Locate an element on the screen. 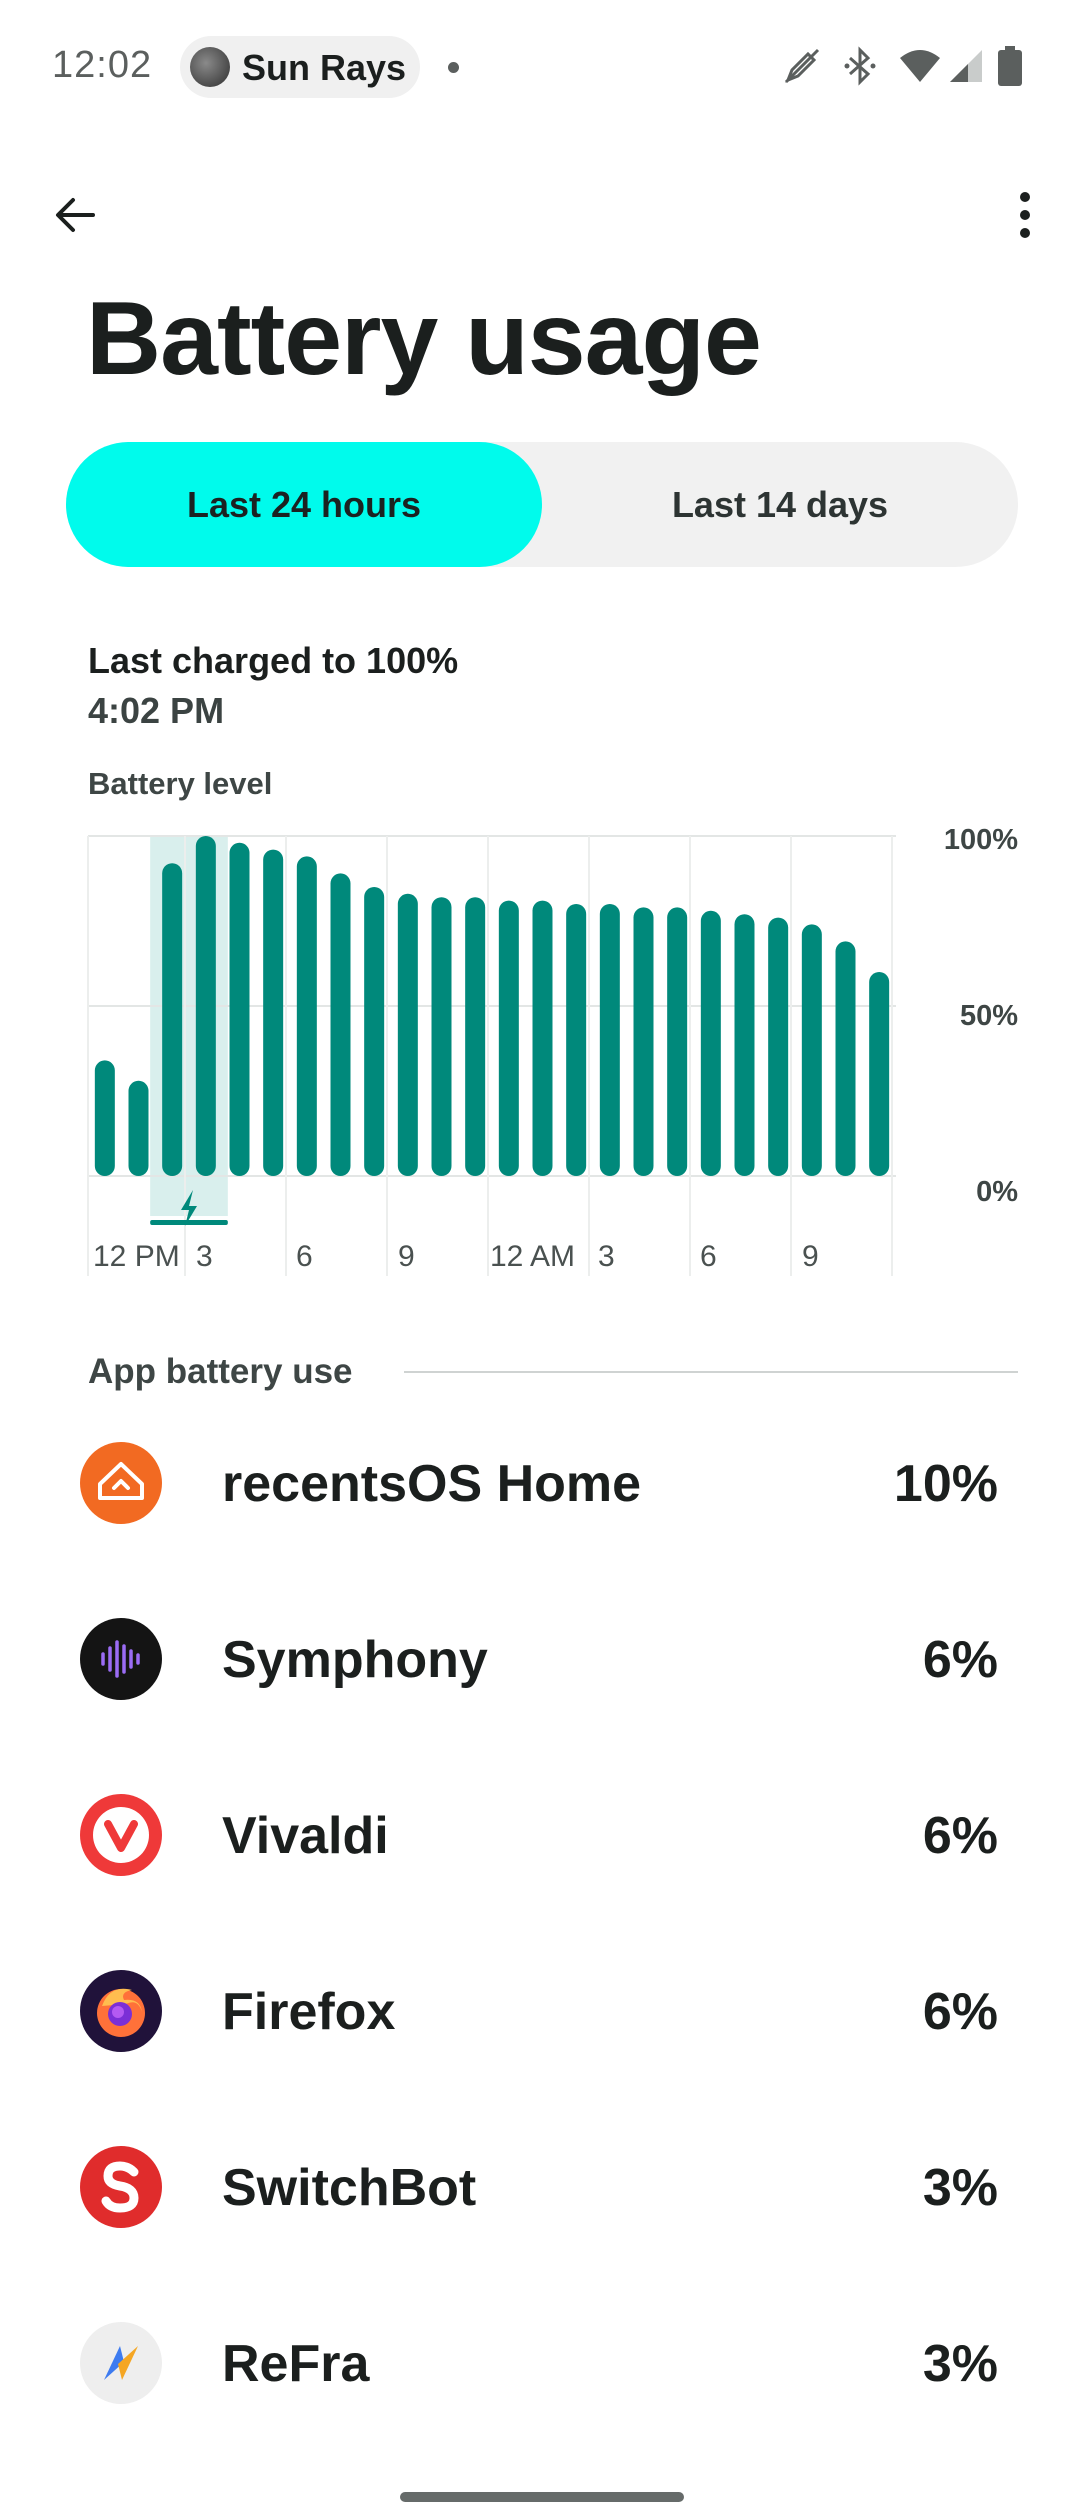  firefox-icon is located at coordinates (121, 2011).